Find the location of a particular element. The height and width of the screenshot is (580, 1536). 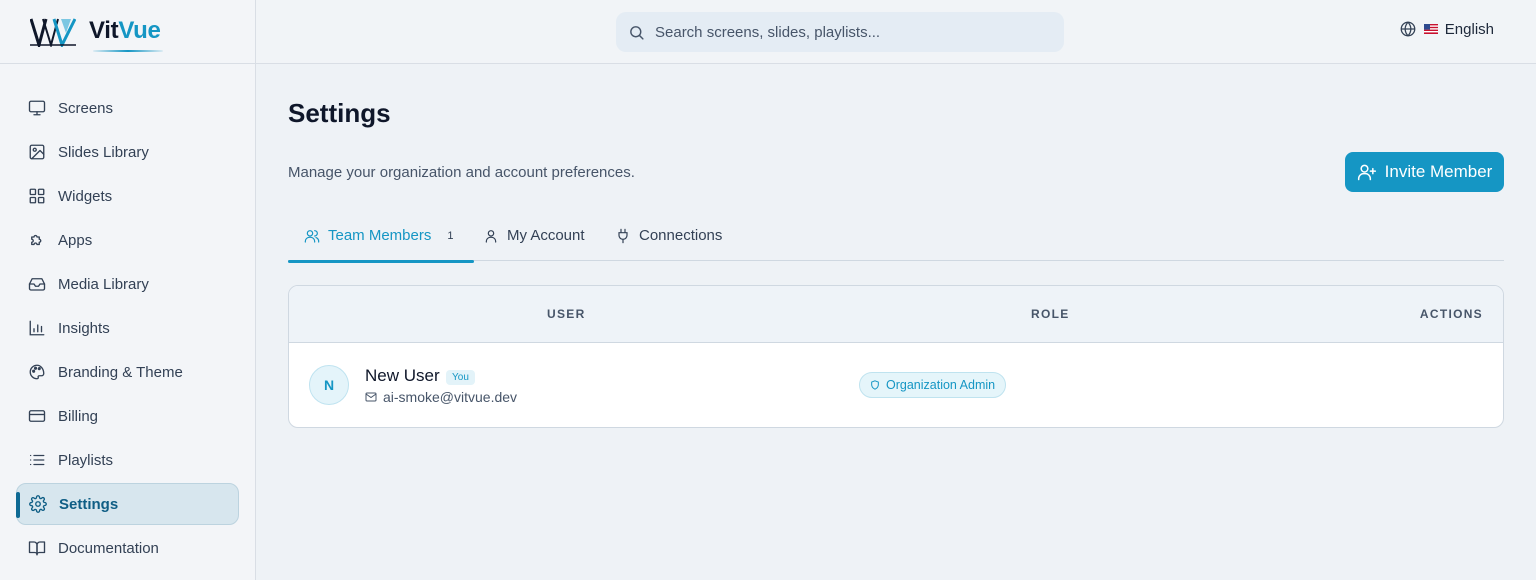

invite-member-label: Invite Member is located at coordinates (1438, 171).